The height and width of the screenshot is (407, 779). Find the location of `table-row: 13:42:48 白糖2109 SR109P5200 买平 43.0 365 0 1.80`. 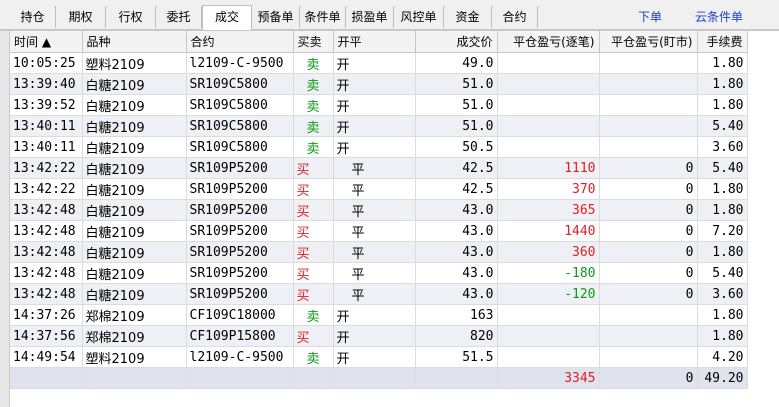

table-row: 13:42:48 白糖2109 SR109P5200 买平 43.0 365 0 1.80 is located at coordinates (379, 210).